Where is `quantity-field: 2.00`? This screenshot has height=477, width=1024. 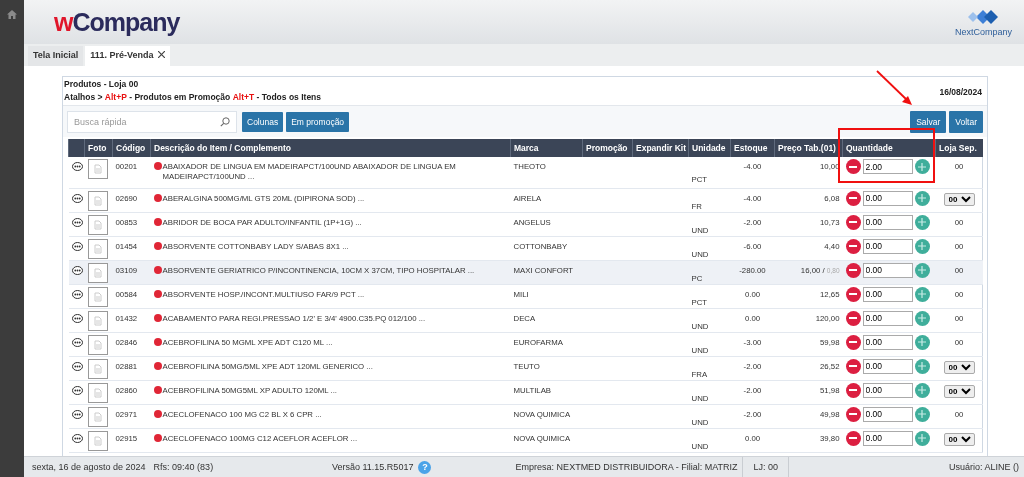 quantity-field: 2.00 is located at coordinates (887, 166).